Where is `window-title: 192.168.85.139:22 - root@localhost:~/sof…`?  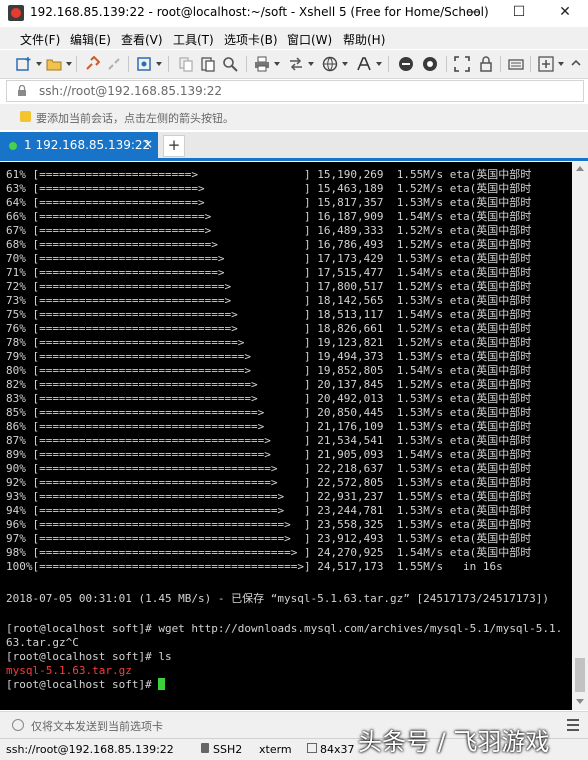
window-title: 192.168.85.139:22 - root@localhost:~/sof… is located at coordinates (259, 12).